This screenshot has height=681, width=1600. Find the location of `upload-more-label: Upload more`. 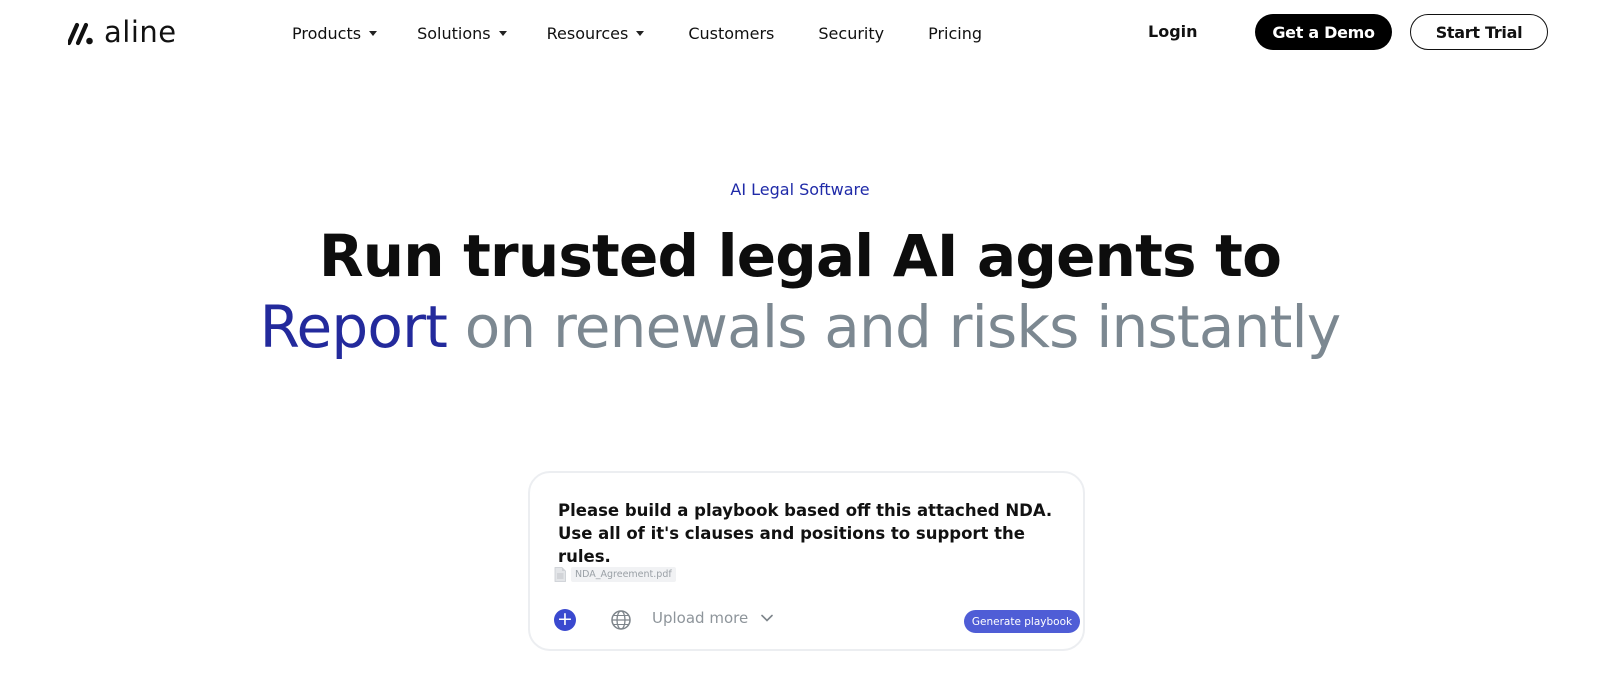

upload-more-label: Upload more is located at coordinates (700, 618).